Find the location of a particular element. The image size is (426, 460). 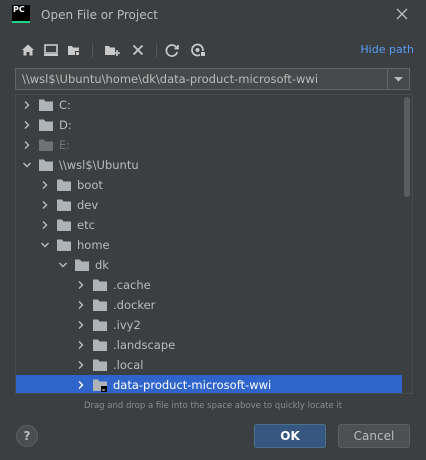

tree-row: .cache is located at coordinates (209, 285).